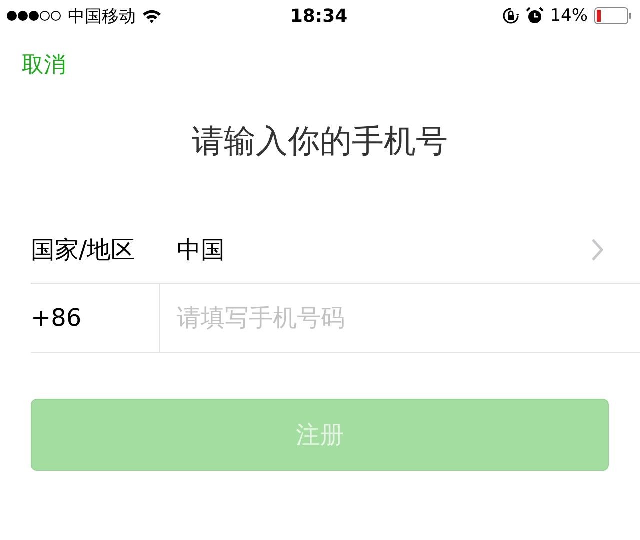 Image resolution: width=640 pixels, height=540 pixels. Describe the element at coordinates (400, 318) in the screenshot. I see `phone-input-field: 请填写手机号码` at that location.